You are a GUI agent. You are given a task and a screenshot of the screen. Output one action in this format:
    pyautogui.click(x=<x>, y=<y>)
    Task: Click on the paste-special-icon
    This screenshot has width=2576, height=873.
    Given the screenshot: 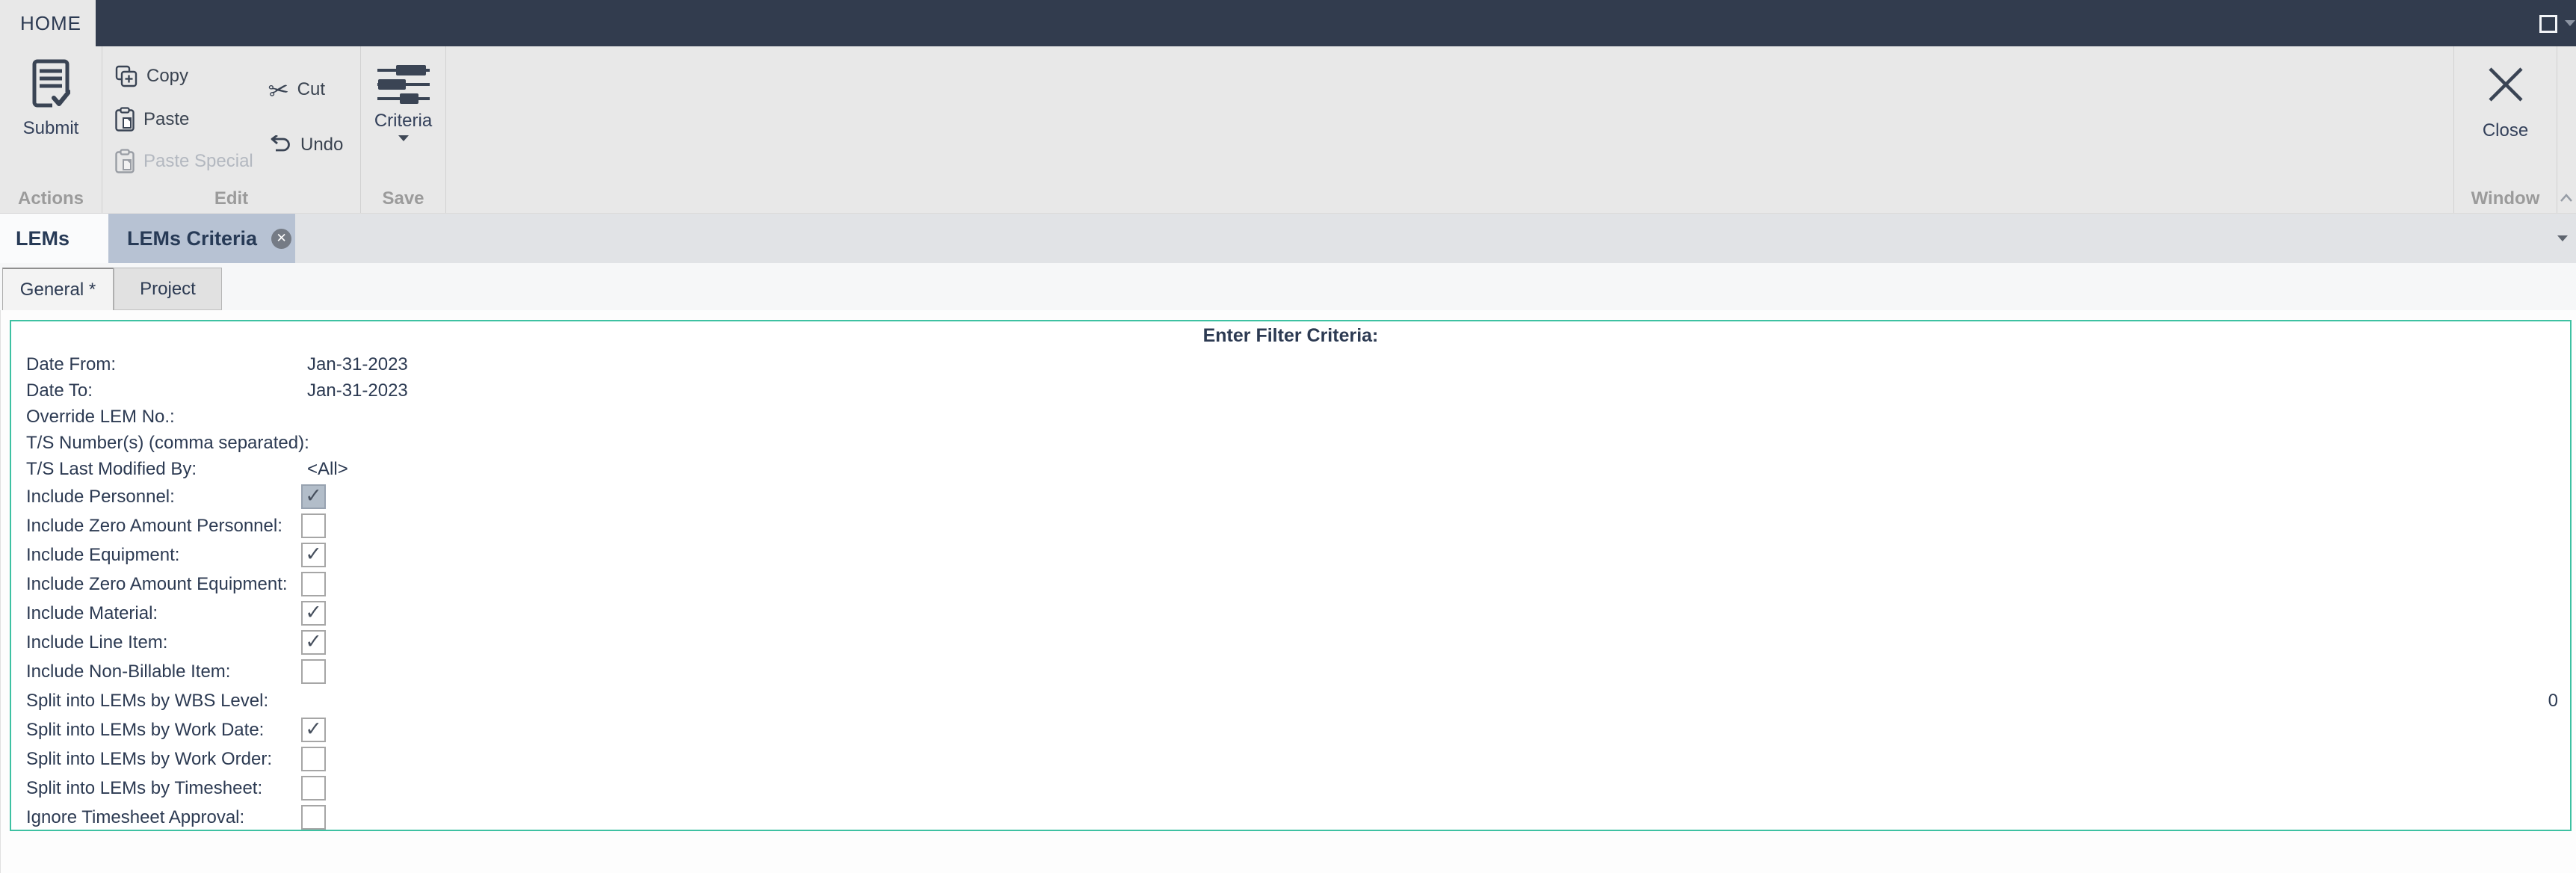 What is the action you would take?
    pyautogui.click(x=125, y=161)
    